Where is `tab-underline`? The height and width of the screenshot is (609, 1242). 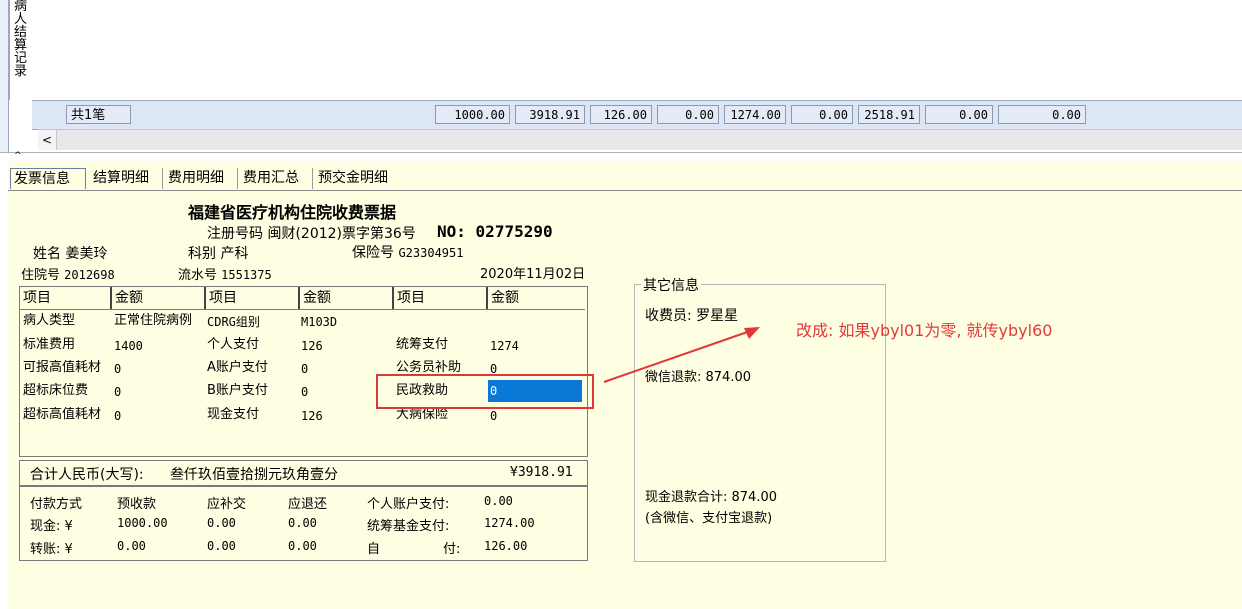
tab-underline is located at coordinates (625, 190).